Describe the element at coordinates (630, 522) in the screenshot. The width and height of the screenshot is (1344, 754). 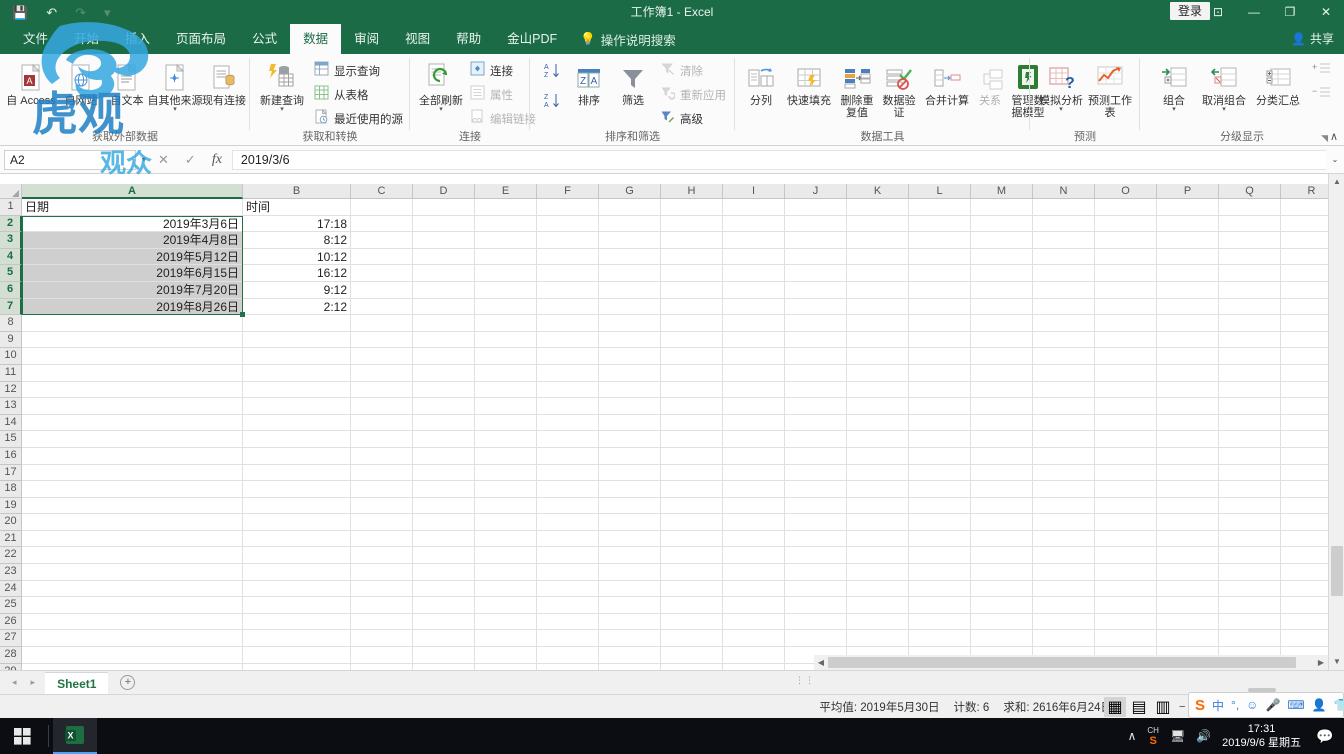
I see `cell-G20` at that location.